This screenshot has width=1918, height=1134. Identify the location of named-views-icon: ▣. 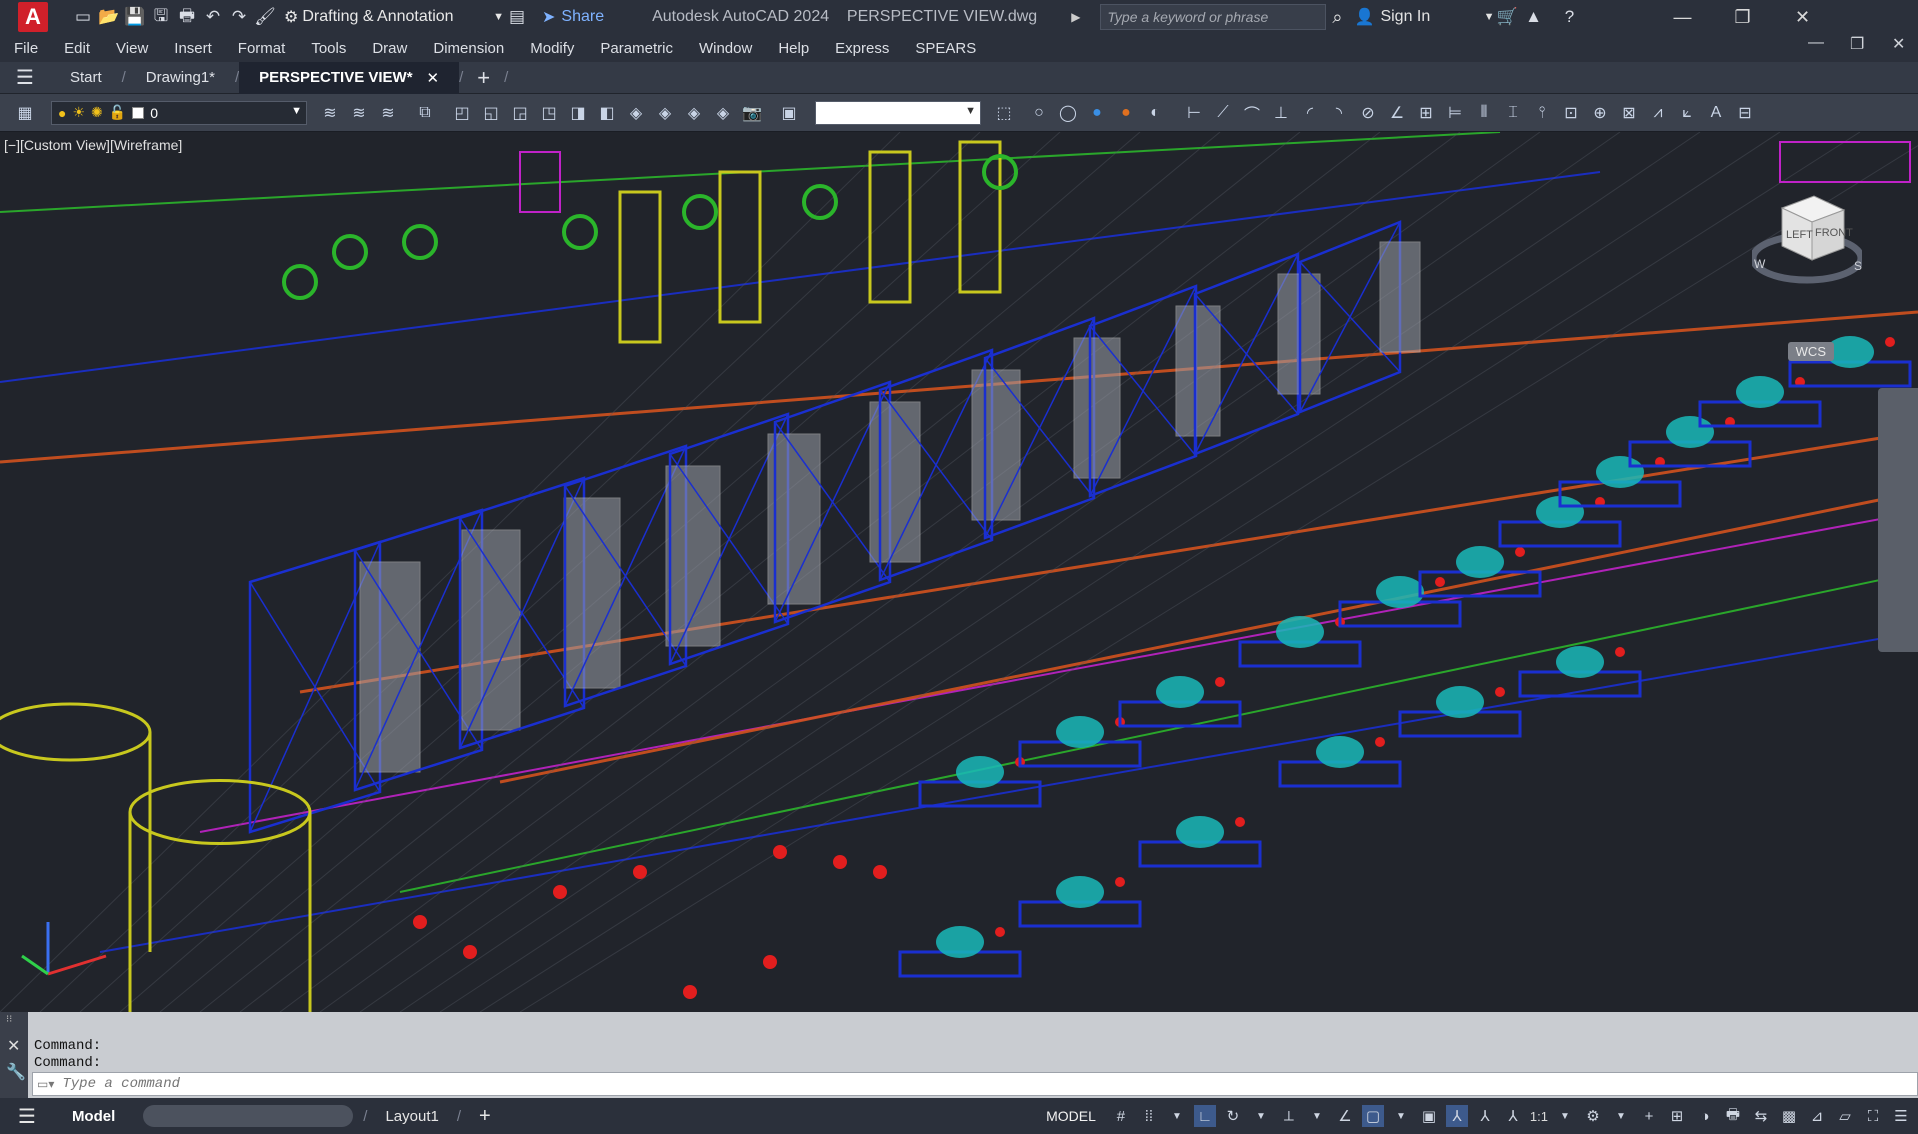
(789, 113).